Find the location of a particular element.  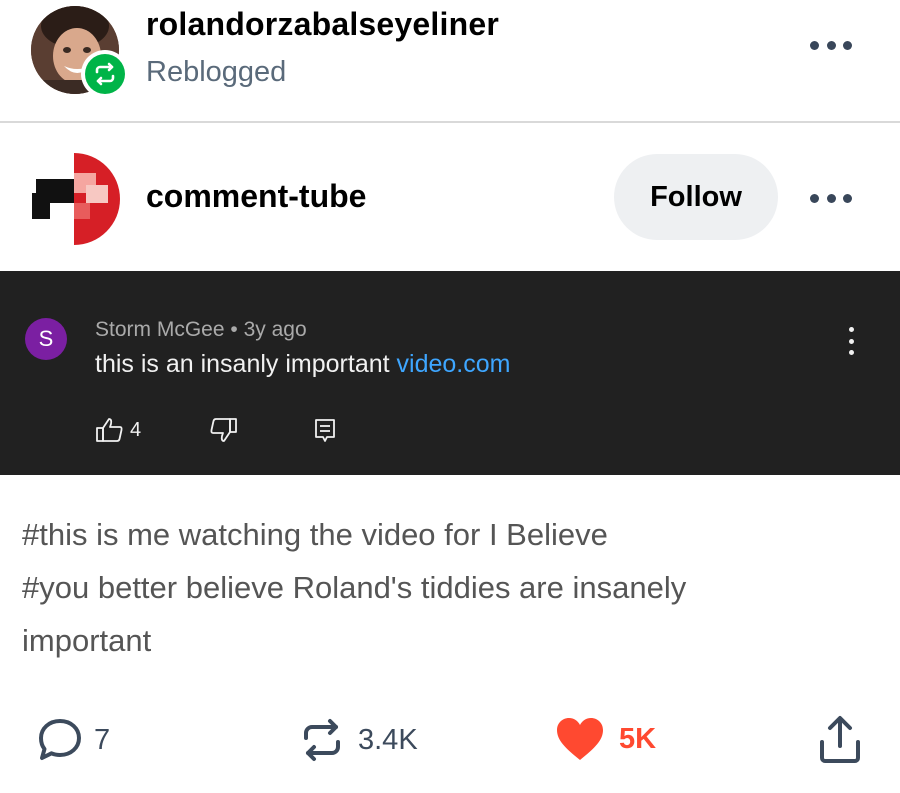

tag-line: important is located at coordinates (437, 640).